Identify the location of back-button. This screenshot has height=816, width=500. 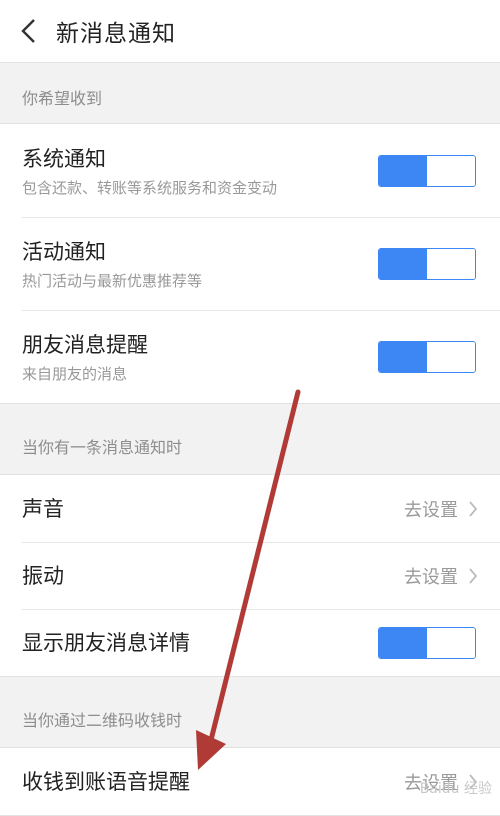
(28, 31).